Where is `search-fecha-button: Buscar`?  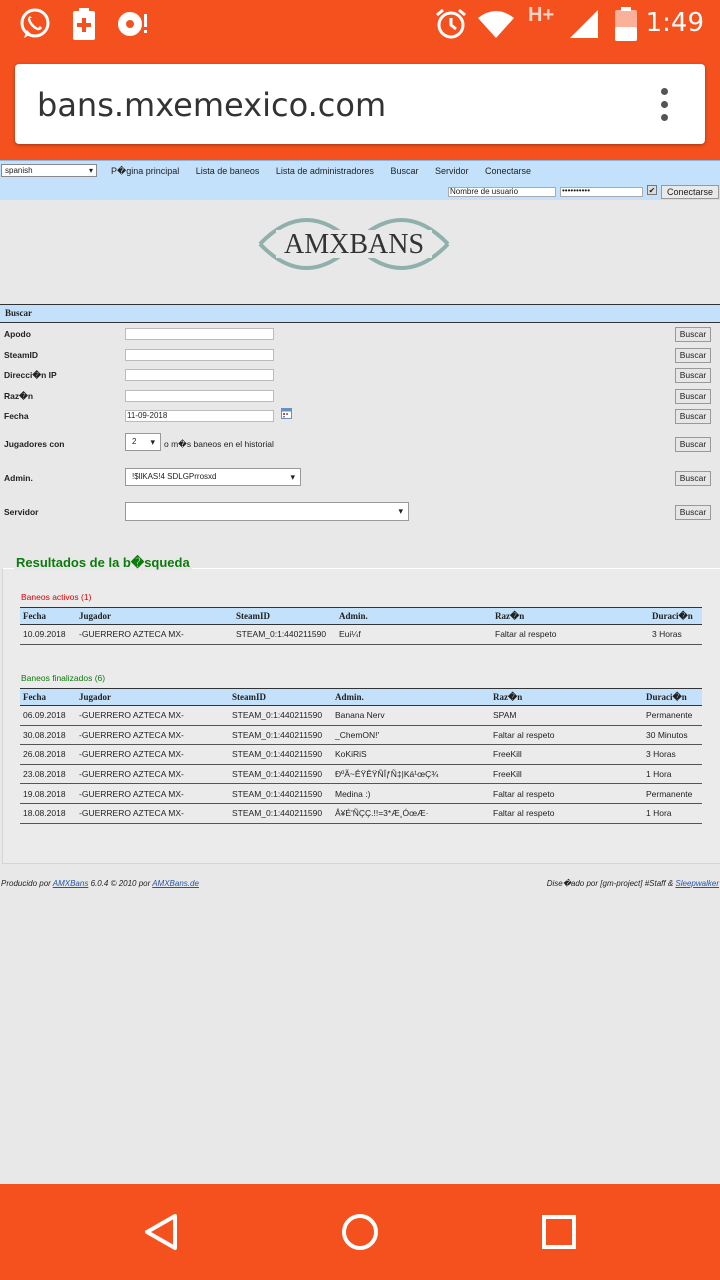
search-fecha-button: Buscar is located at coordinates (693, 416).